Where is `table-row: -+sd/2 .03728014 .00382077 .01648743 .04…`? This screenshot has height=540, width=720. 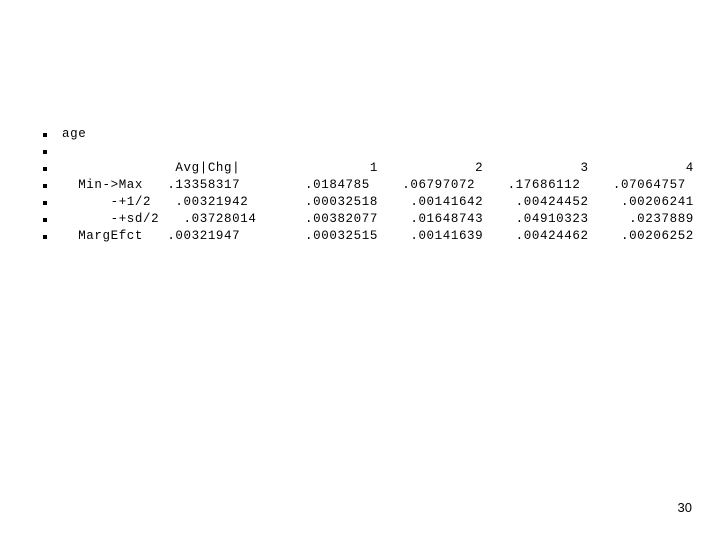
table-row: -+sd/2 .03728014 .00382077 .01648743 .04… is located at coordinates (364, 219).